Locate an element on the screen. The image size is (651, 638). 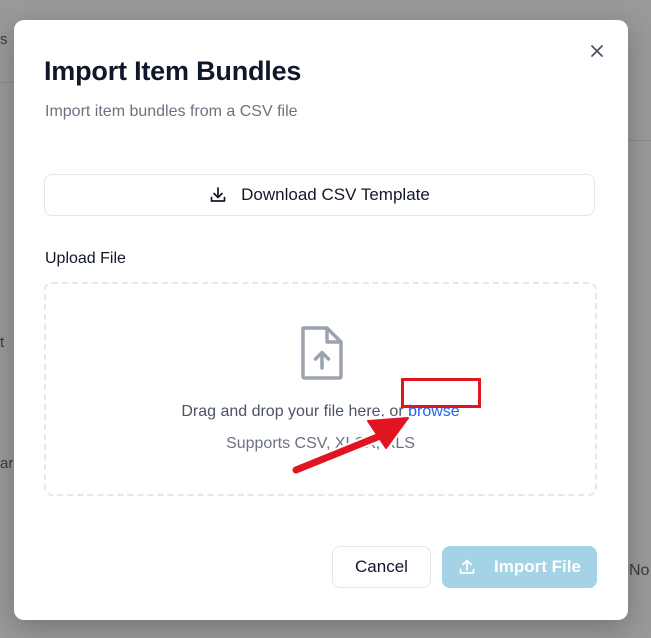
download-icon is located at coordinates (218, 194).